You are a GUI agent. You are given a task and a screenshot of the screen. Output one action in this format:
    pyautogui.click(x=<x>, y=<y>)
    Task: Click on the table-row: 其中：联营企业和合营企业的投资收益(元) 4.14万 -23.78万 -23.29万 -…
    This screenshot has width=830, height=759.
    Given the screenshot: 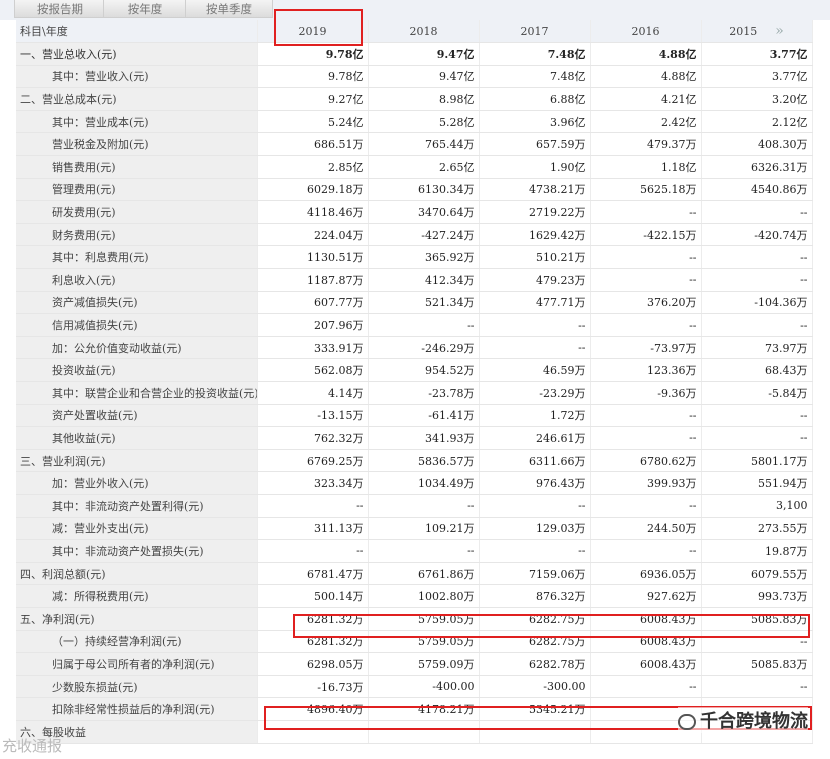 What is the action you would take?
    pyautogui.click(x=414, y=393)
    